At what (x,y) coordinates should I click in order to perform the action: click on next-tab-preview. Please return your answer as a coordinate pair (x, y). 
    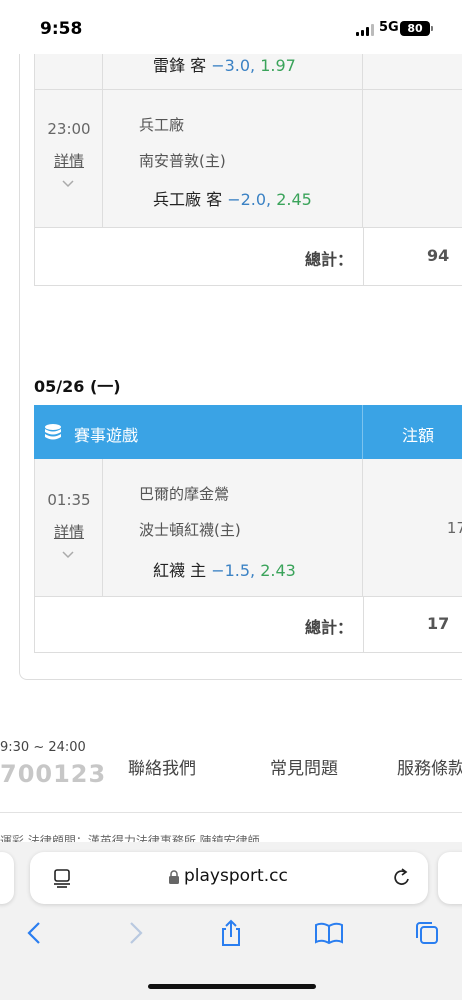
    Looking at the image, I should click on (450, 878).